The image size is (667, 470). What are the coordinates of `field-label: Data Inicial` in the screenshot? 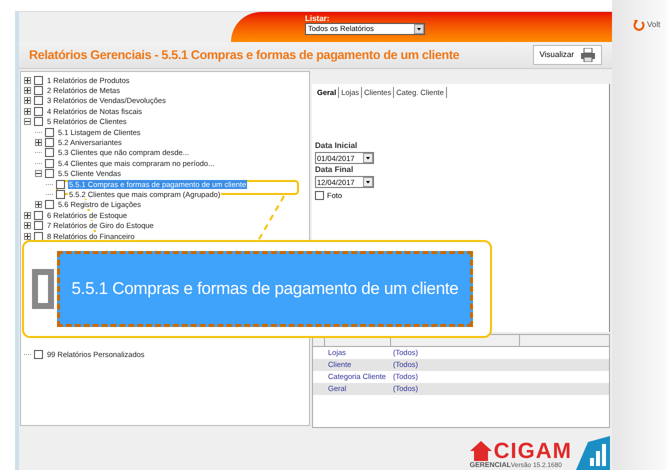 It's located at (336, 146).